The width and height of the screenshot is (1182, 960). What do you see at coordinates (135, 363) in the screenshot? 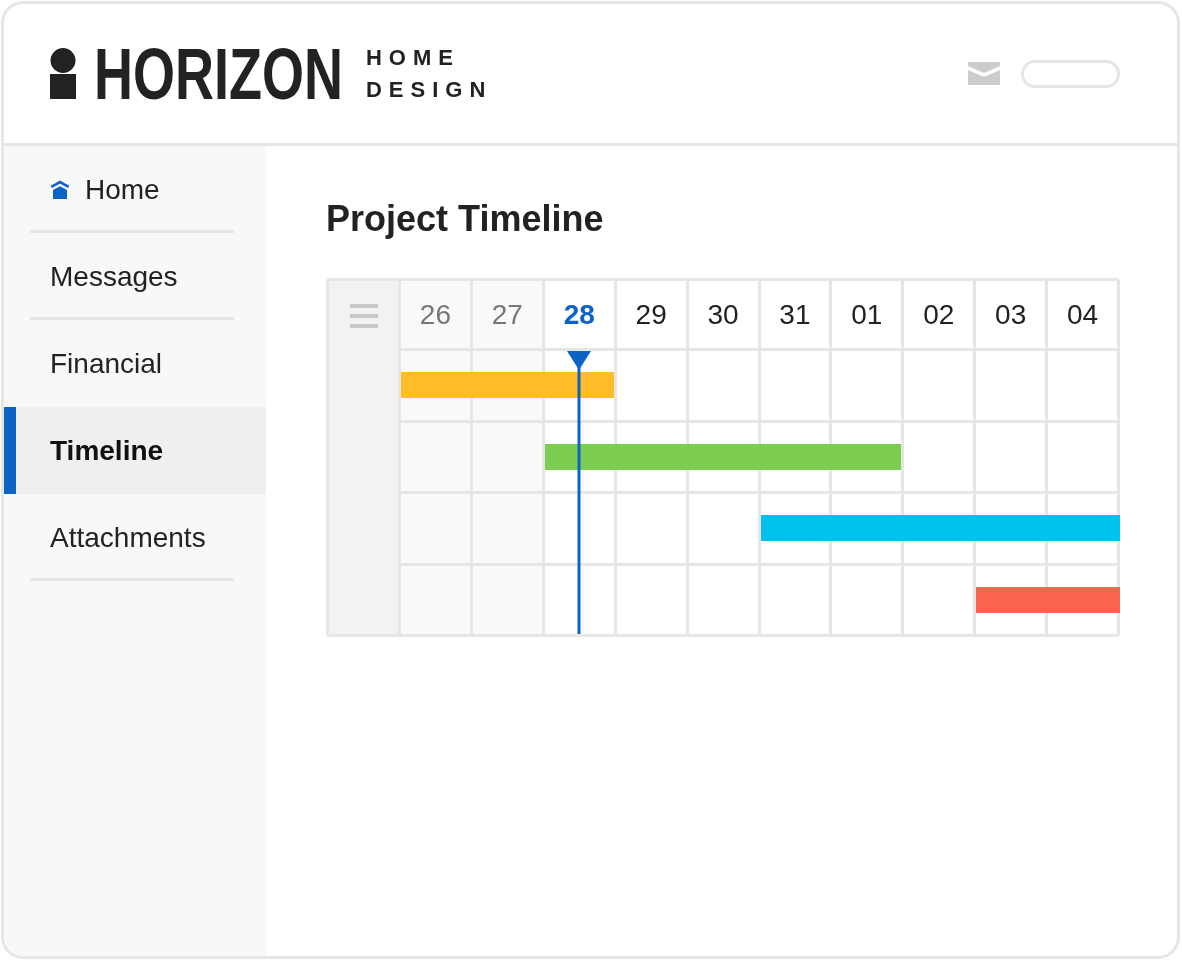
I see `sidebar-item: Financial` at bounding box center [135, 363].